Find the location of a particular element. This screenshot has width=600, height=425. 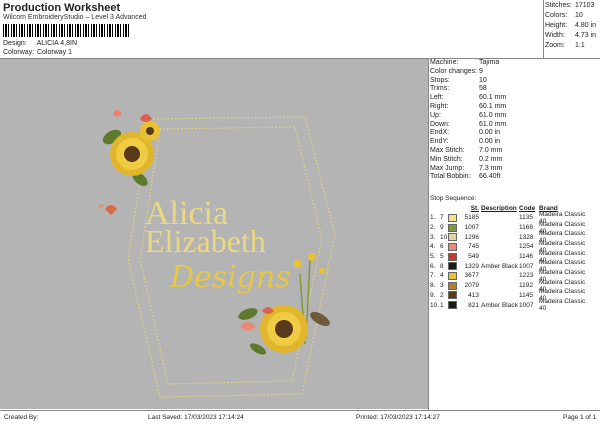

page-number: Page 1 of 1 is located at coordinates (580, 417).